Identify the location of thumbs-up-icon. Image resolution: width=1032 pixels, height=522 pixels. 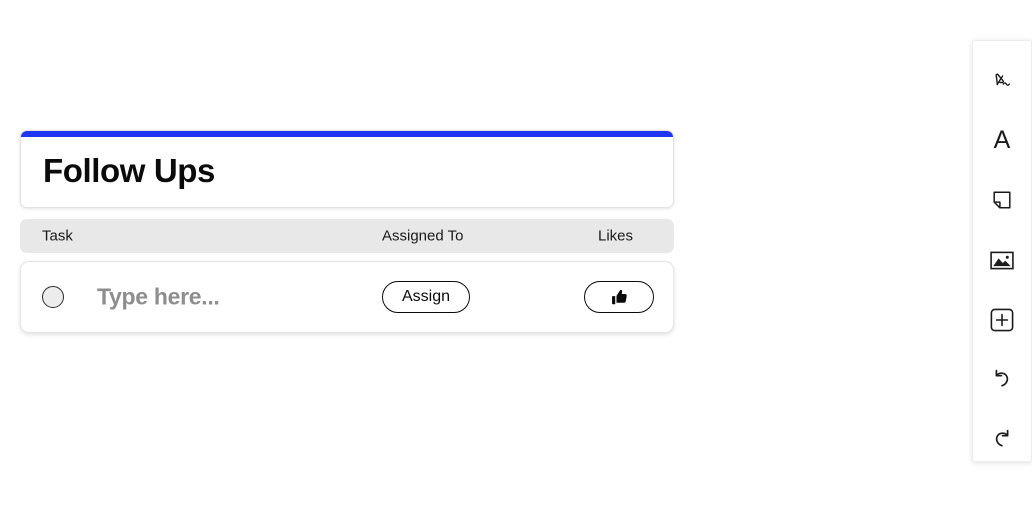
(619, 297).